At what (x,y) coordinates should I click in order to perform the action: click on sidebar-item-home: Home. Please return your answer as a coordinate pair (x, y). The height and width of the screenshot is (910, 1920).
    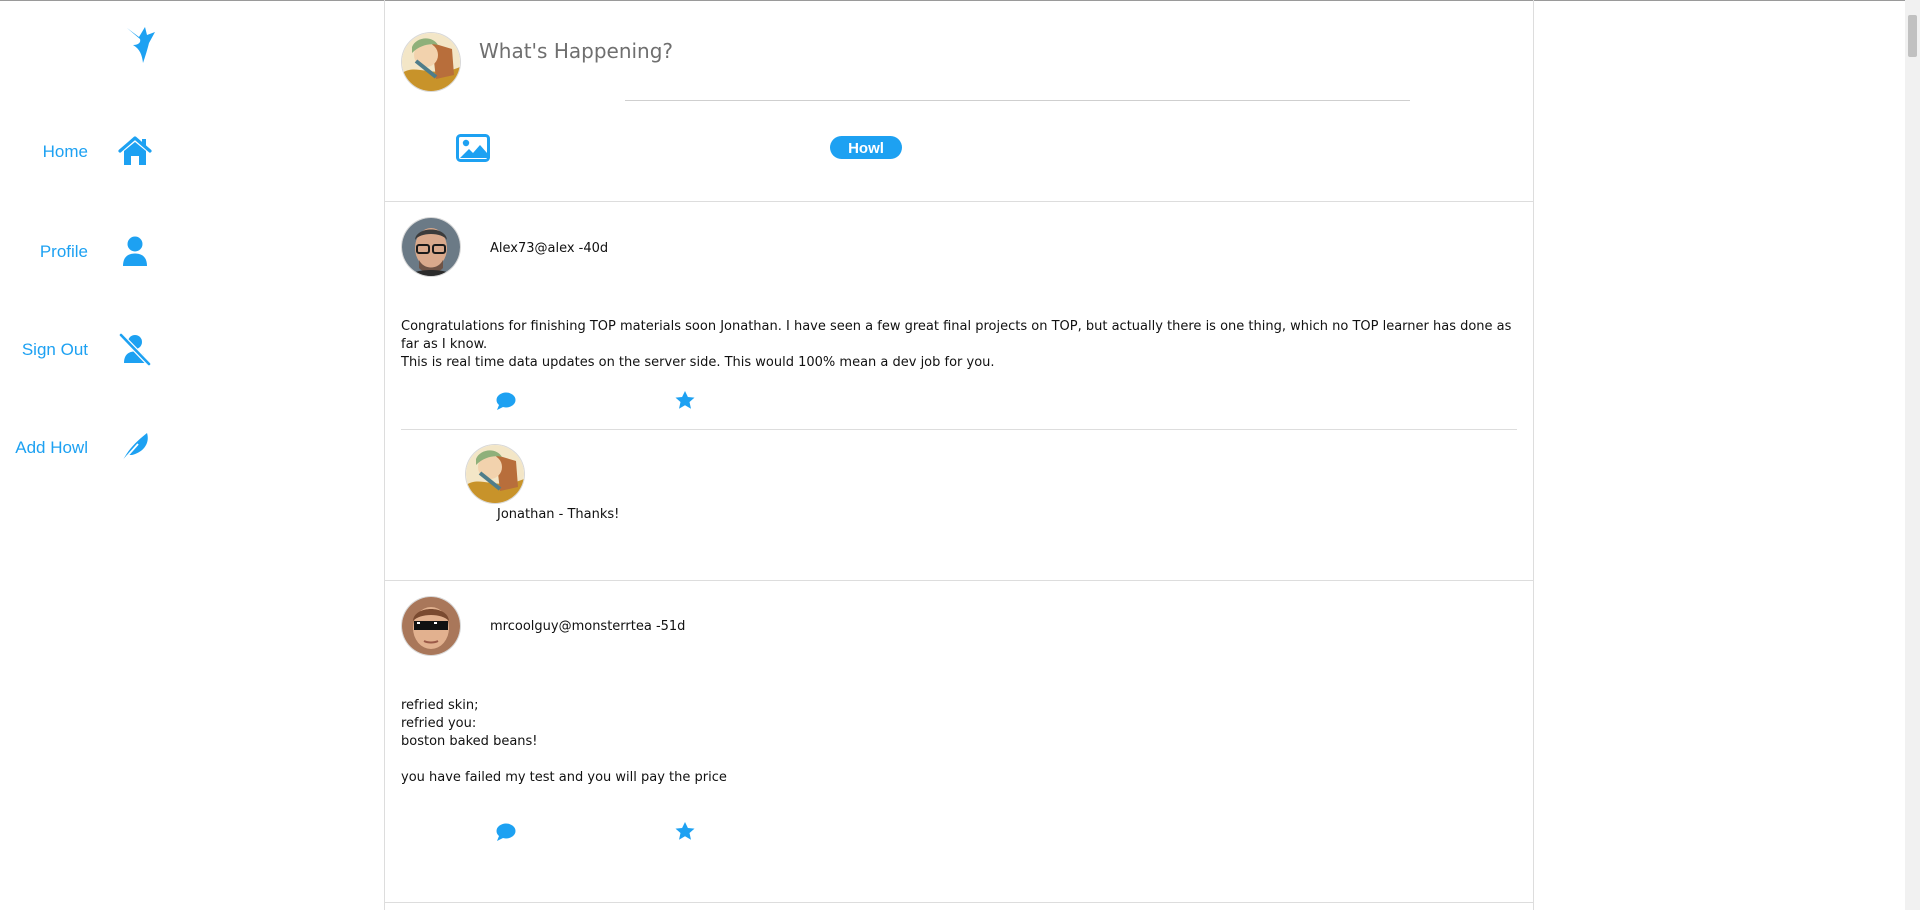
    Looking at the image, I should click on (80, 152).